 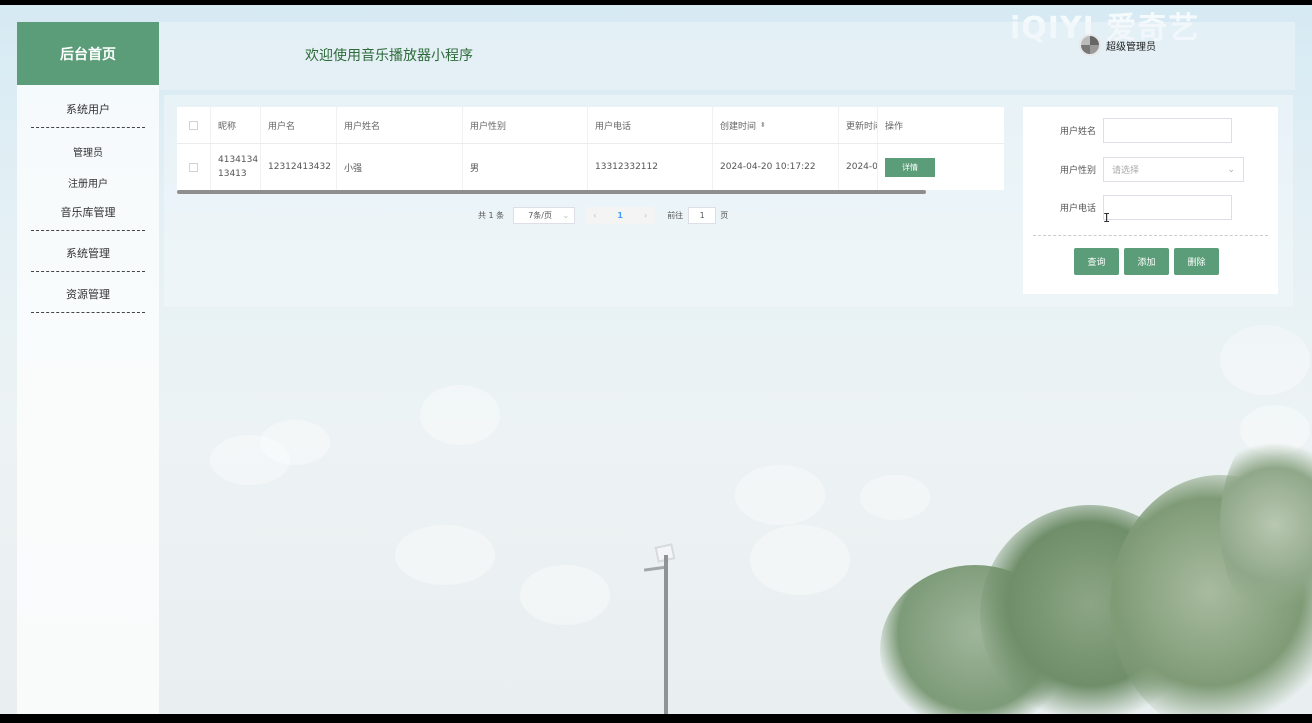 I want to click on sidebar-item-registered-users: 注册用户, so click(x=88, y=182).